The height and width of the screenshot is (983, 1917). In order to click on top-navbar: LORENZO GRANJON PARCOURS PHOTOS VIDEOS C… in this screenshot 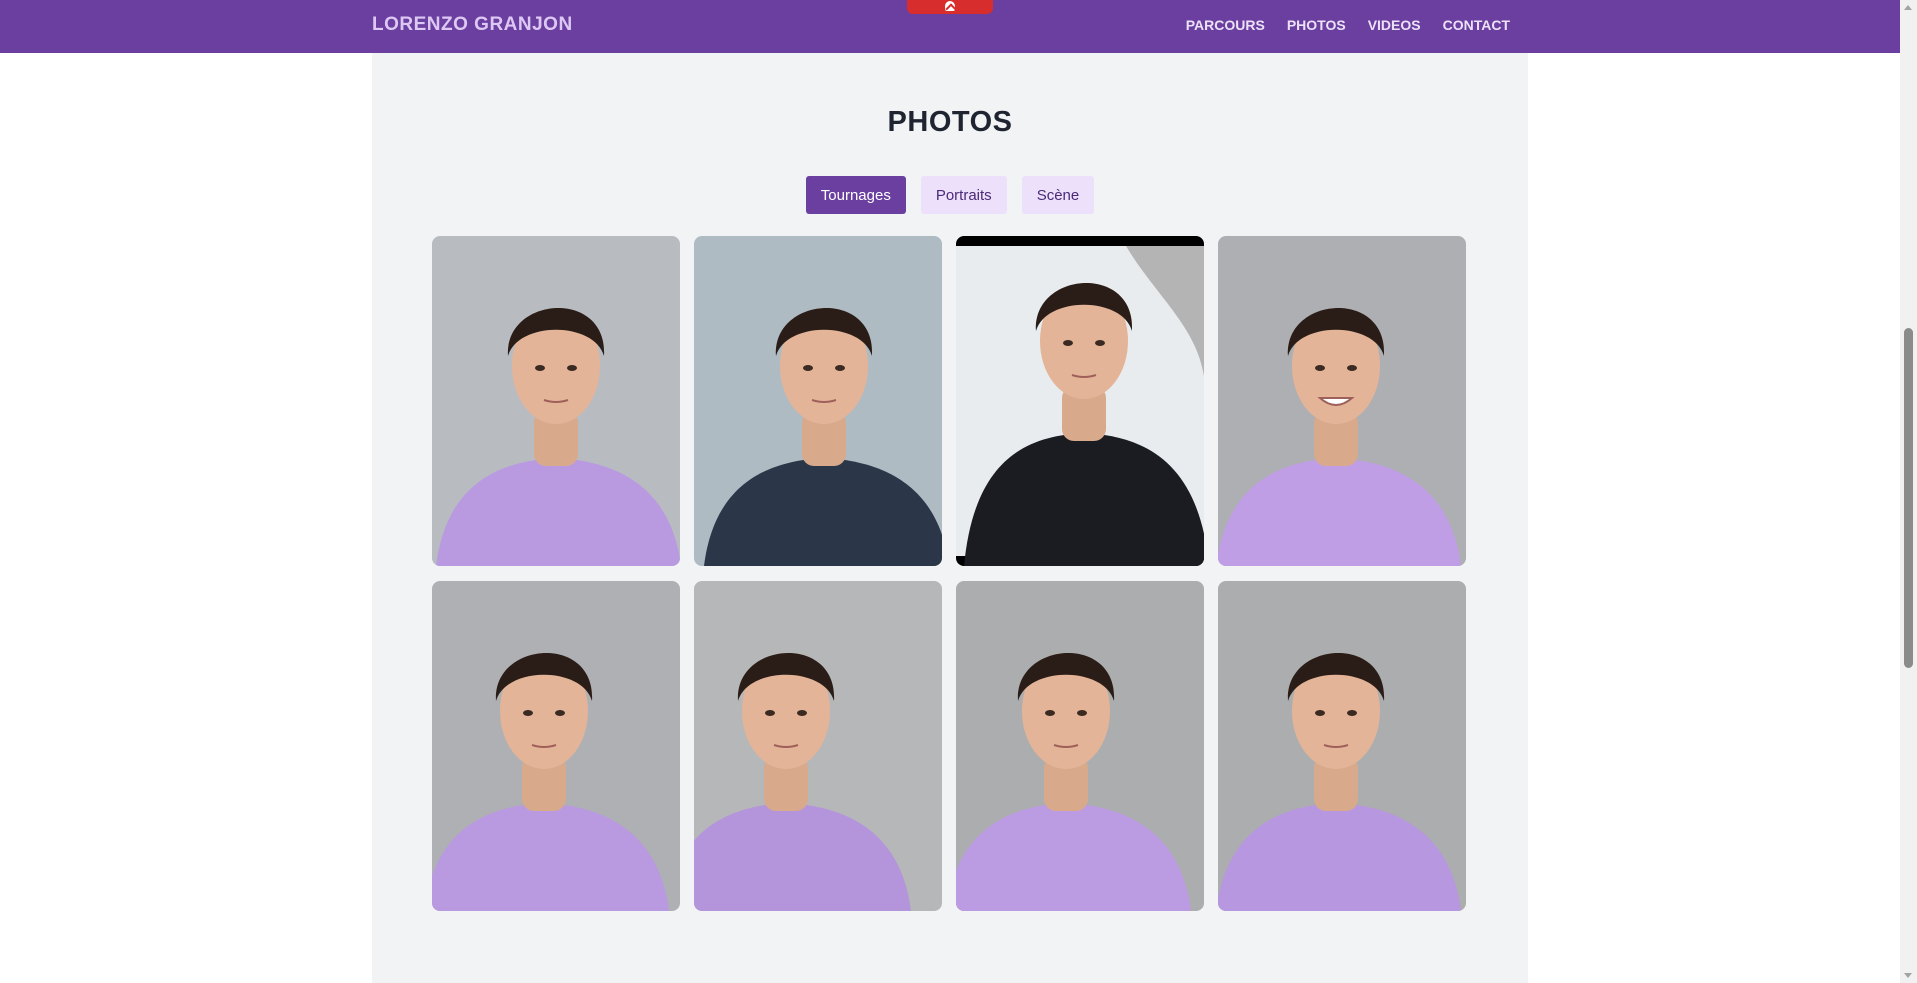, I will do `click(950, 26)`.